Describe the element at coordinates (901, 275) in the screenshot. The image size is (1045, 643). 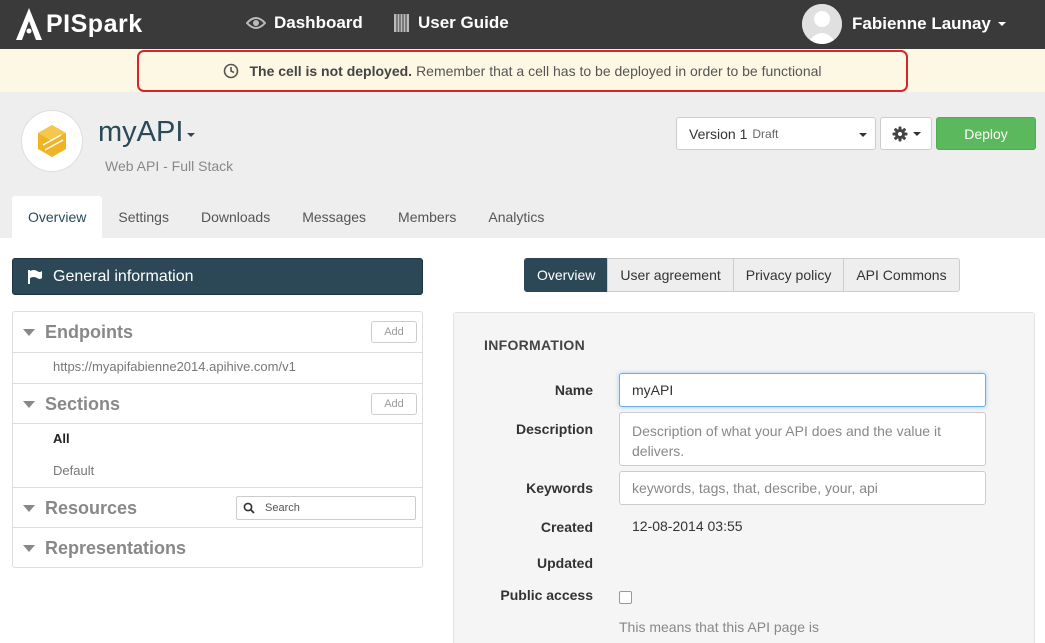
I see `subtab-api-commons: API Commons` at that location.